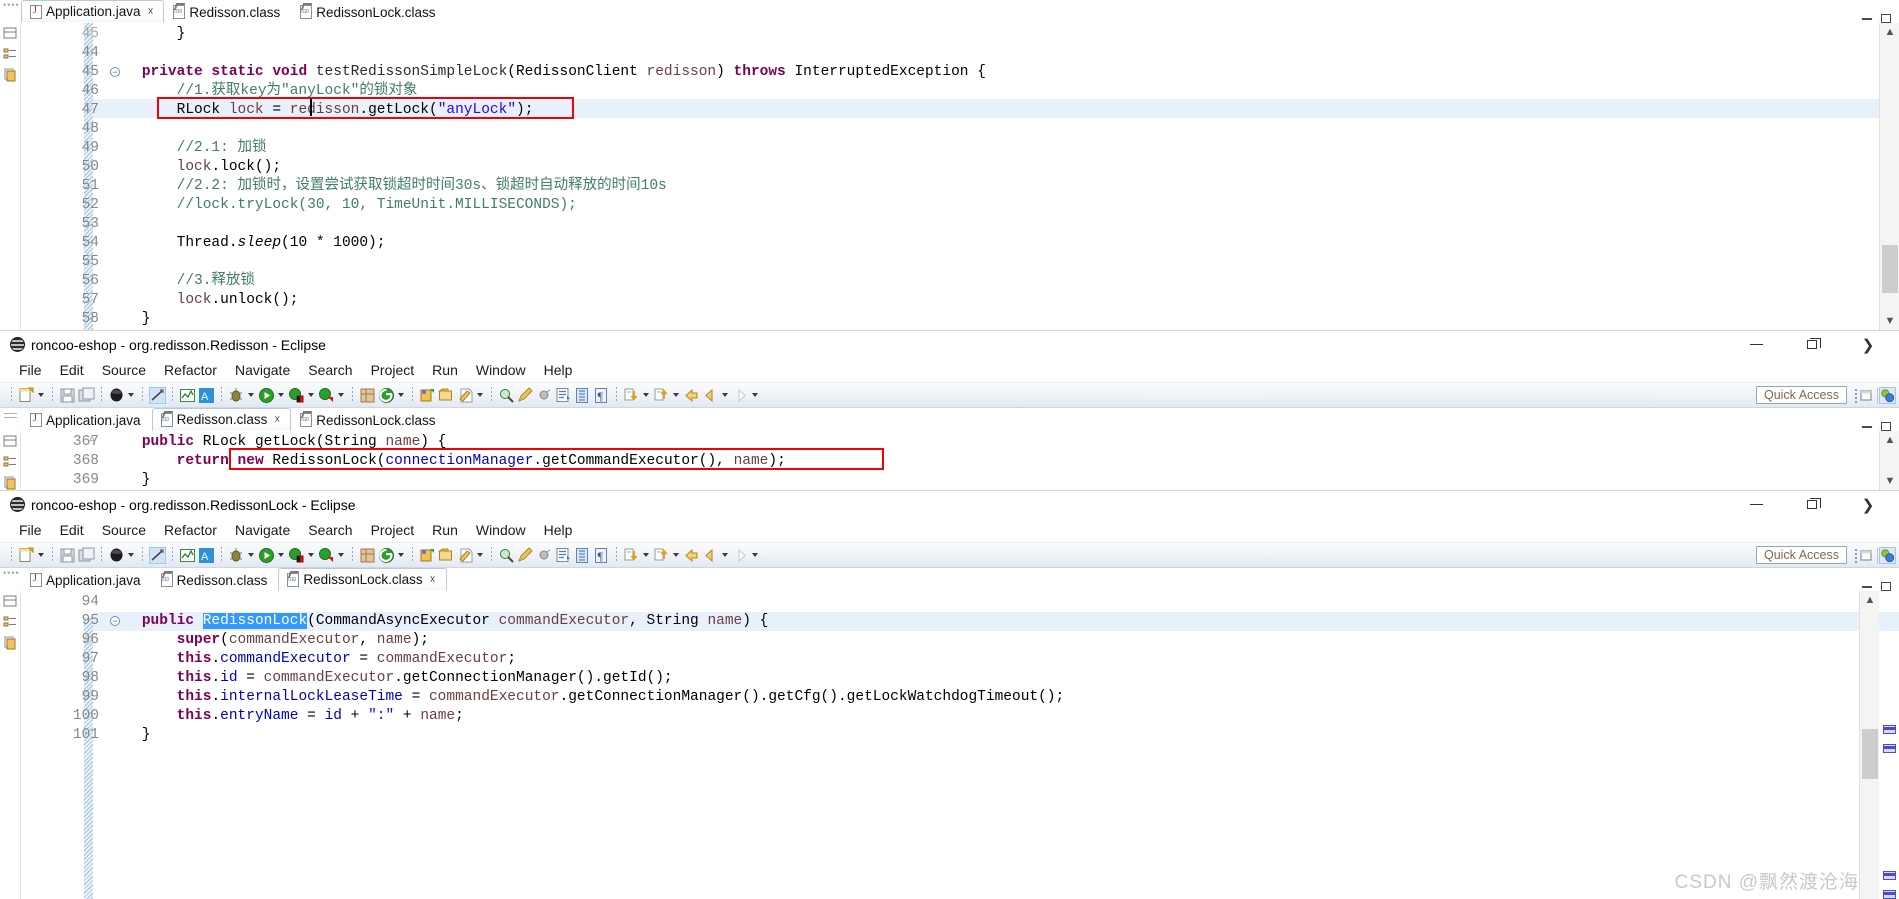  What do you see at coordinates (433, 579) in the screenshot?
I see `close-icon: ☓` at bounding box center [433, 579].